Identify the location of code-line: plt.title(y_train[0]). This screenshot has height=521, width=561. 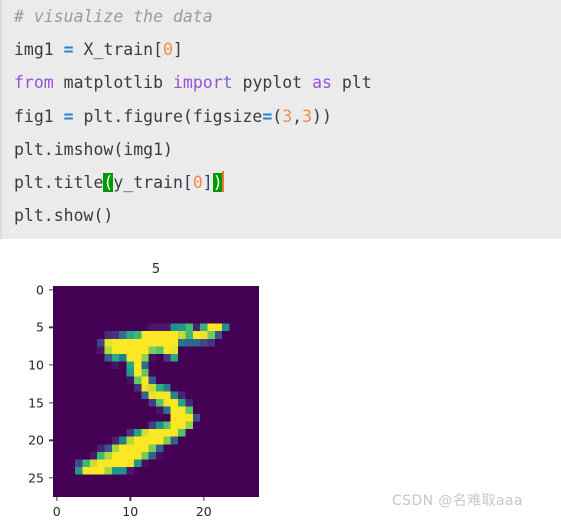
(193, 182).